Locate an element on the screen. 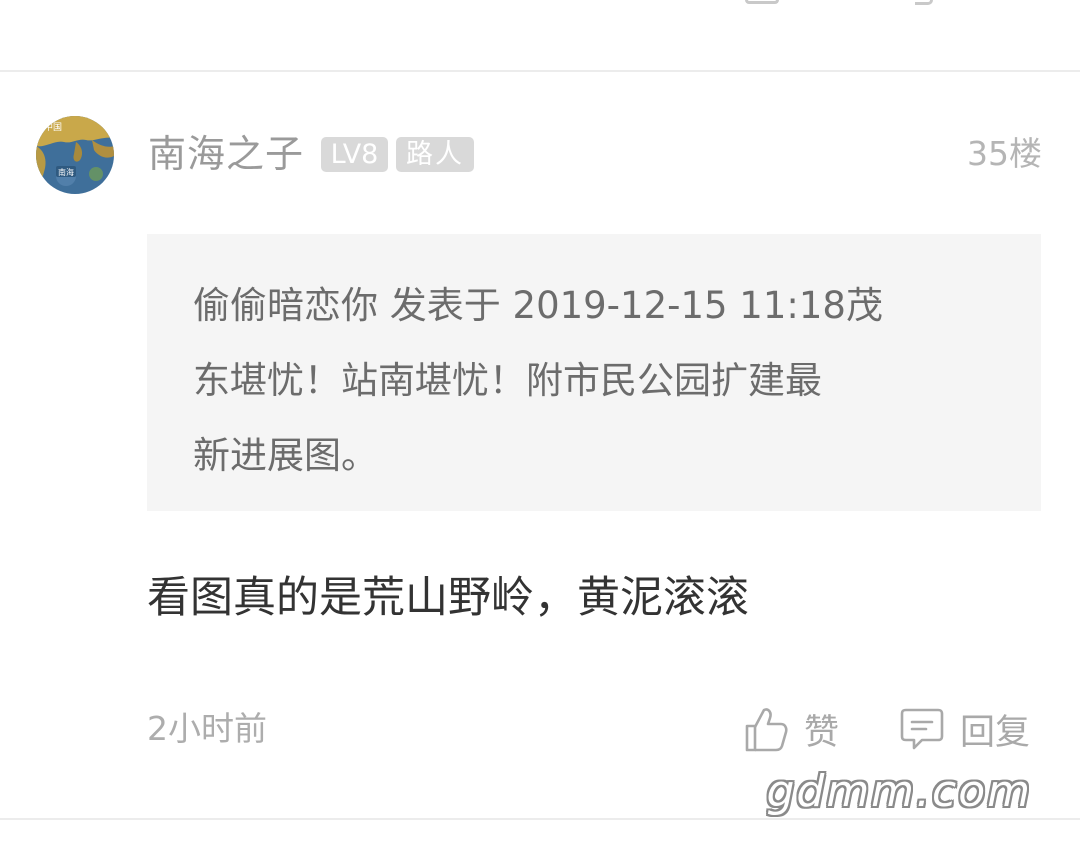 The width and height of the screenshot is (1080, 850). comment-icon is located at coordinates (922, 729).